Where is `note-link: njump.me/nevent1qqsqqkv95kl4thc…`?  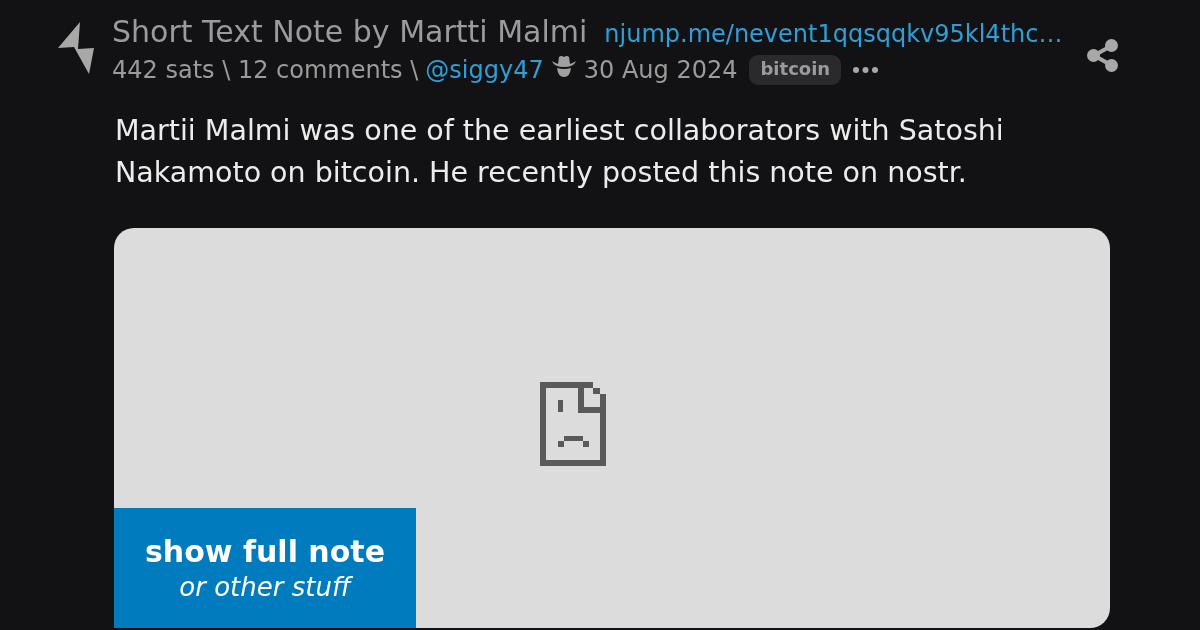 note-link: njump.me/nevent1qqsqqkv95kl4thc… is located at coordinates (833, 34).